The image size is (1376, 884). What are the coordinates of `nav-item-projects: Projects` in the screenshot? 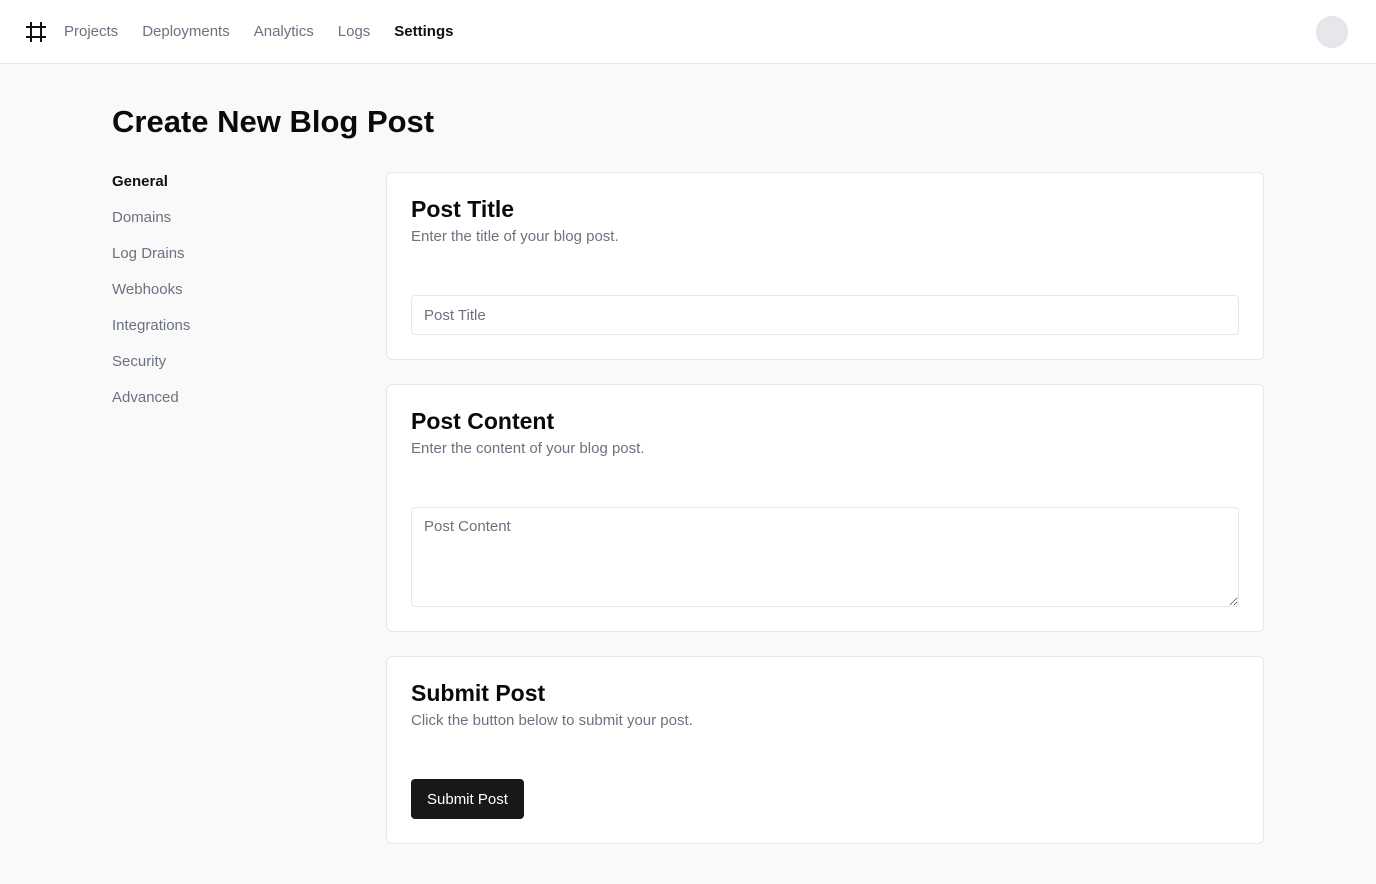 It's located at (91, 32).